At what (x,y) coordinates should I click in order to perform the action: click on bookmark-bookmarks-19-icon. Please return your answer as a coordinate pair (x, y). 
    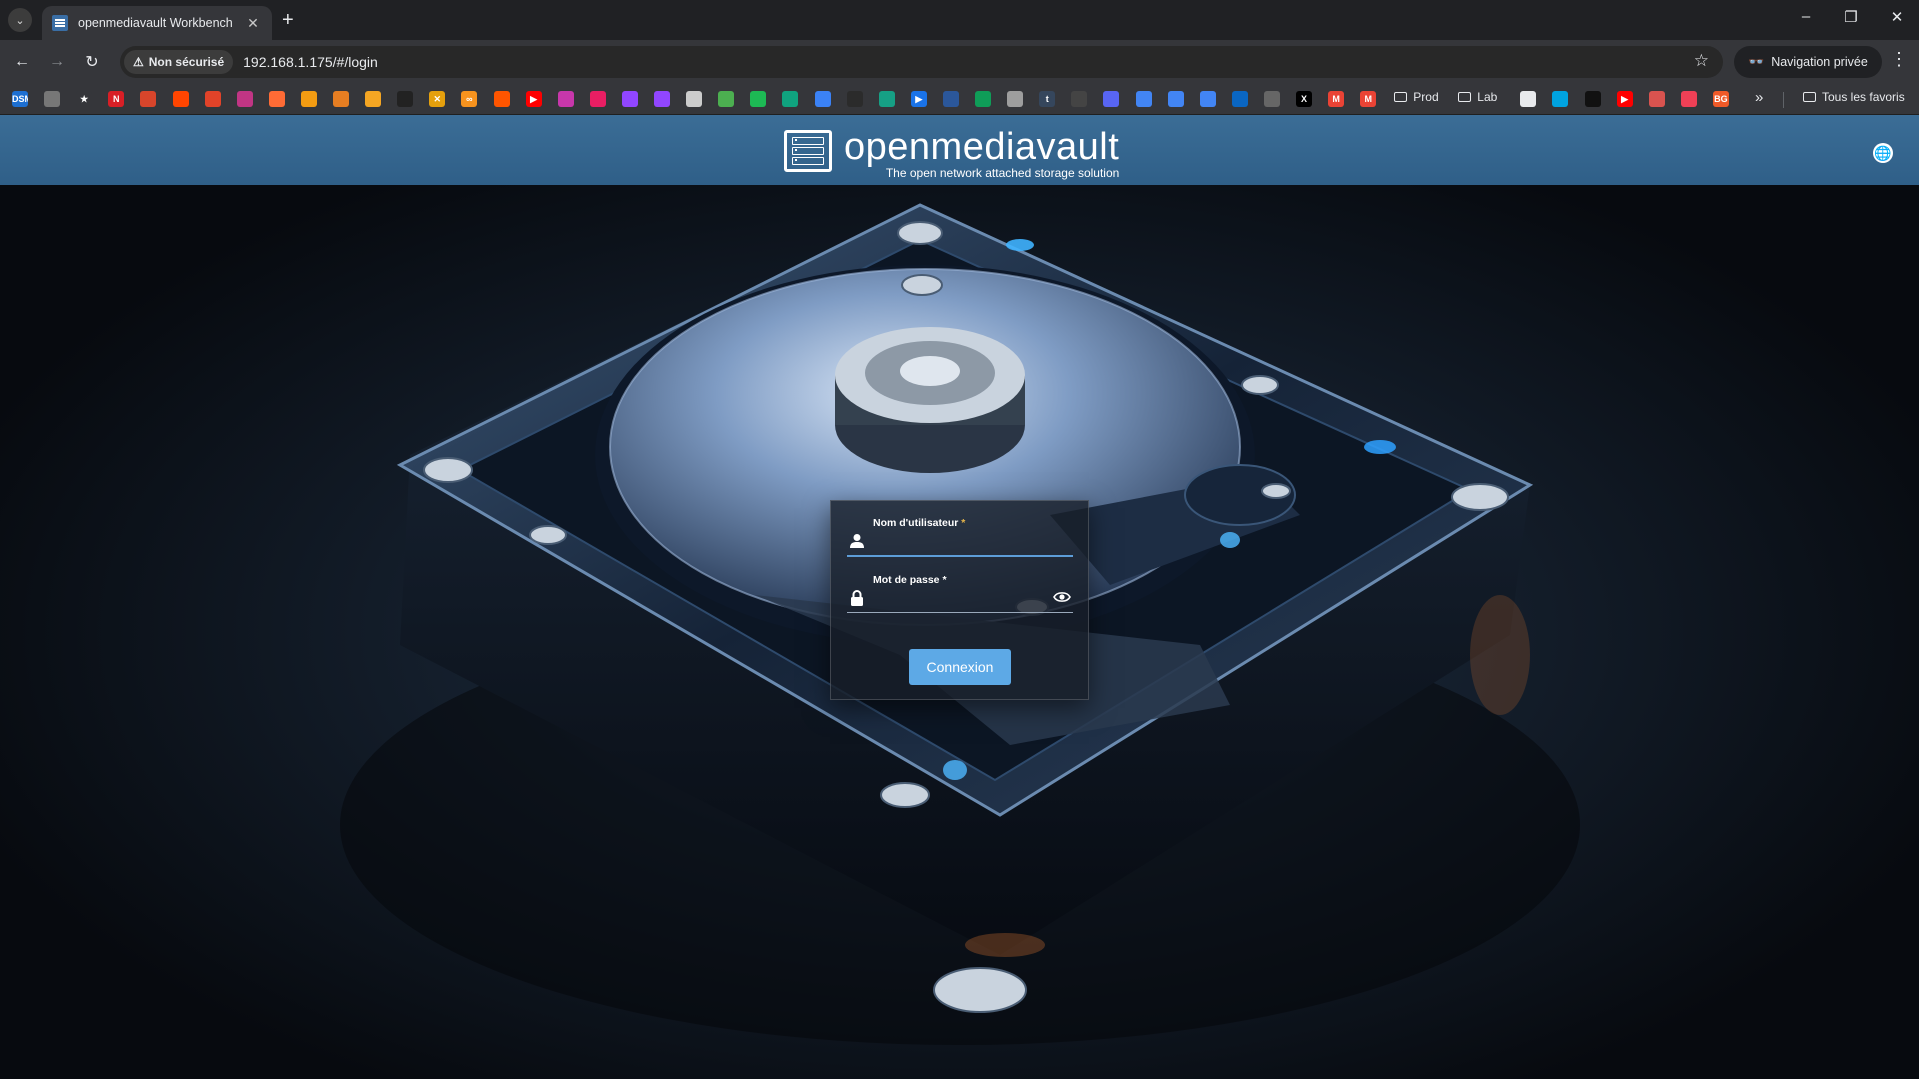
    Looking at the image, I should click on (629, 99).